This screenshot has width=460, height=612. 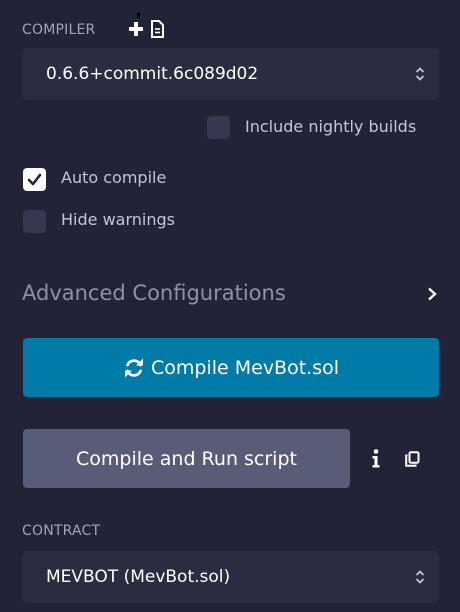 What do you see at coordinates (245, 367) in the screenshot?
I see `compile-button-label: Compile MevBot.sol` at bounding box center [245, 367].